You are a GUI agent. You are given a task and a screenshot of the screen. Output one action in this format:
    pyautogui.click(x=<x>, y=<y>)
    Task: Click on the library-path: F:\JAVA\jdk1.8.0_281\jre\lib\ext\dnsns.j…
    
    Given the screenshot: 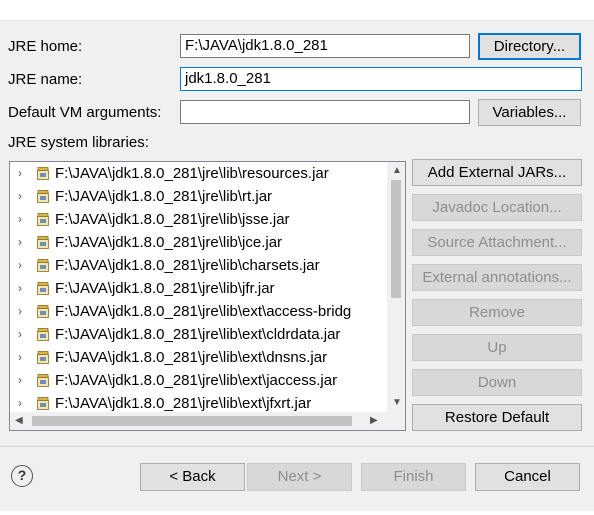 What is the action you would take?
    pyautogui.click(x=191, y=357)
    